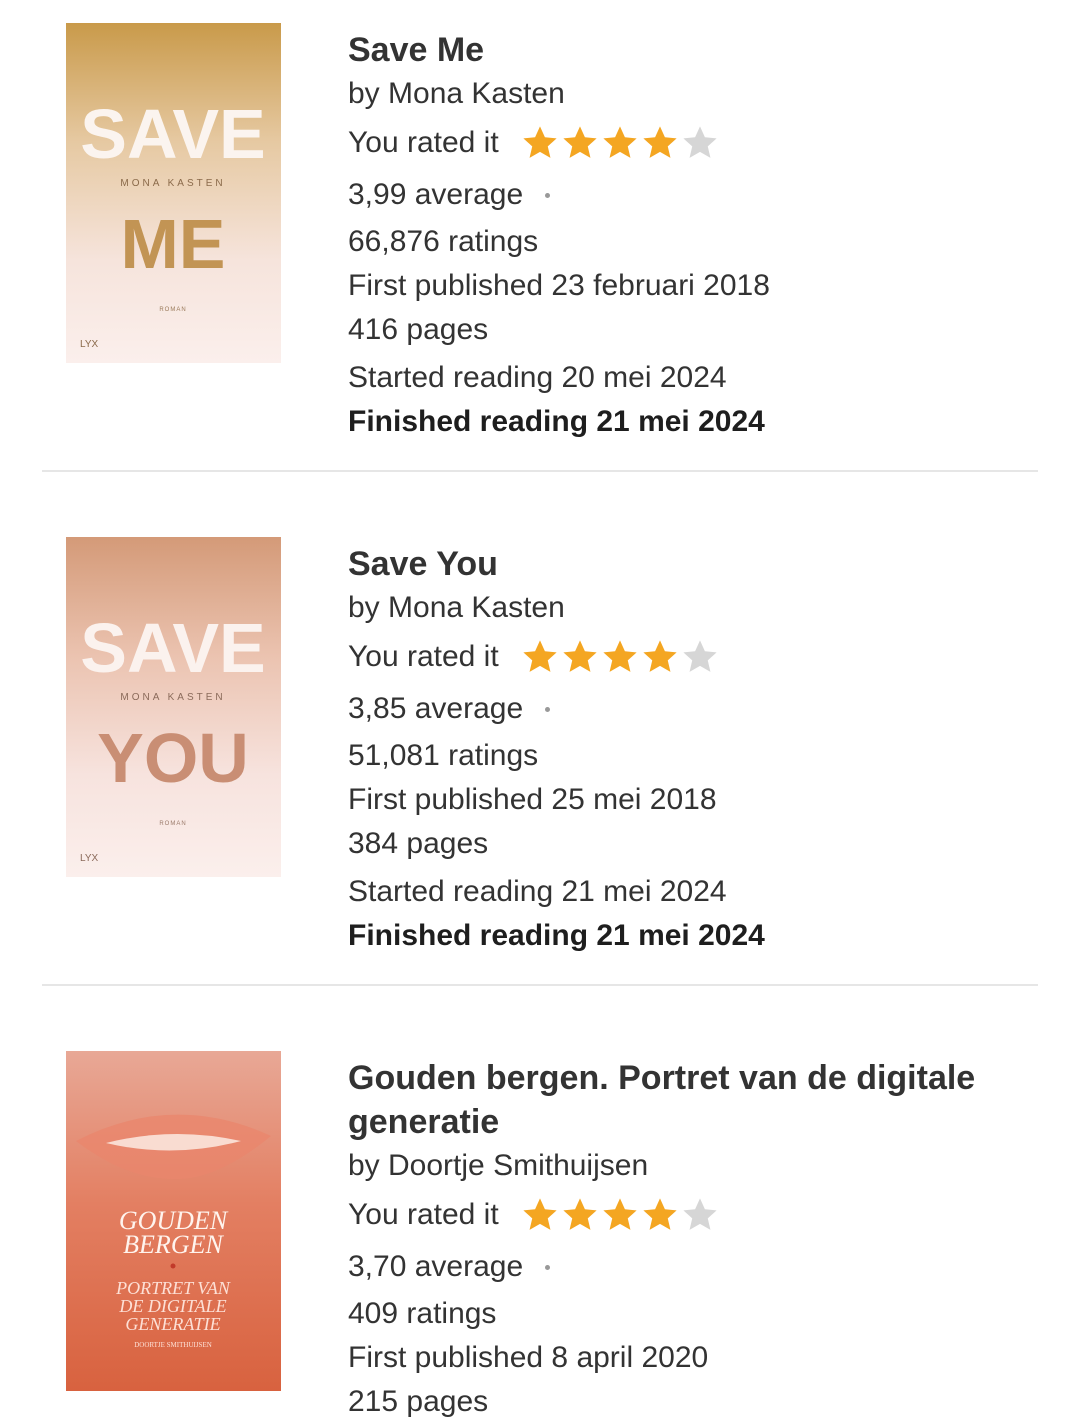  Describe the element at coordinates (173, 758) in the screenshot. I see `cover-title-2: YOU` at that location.